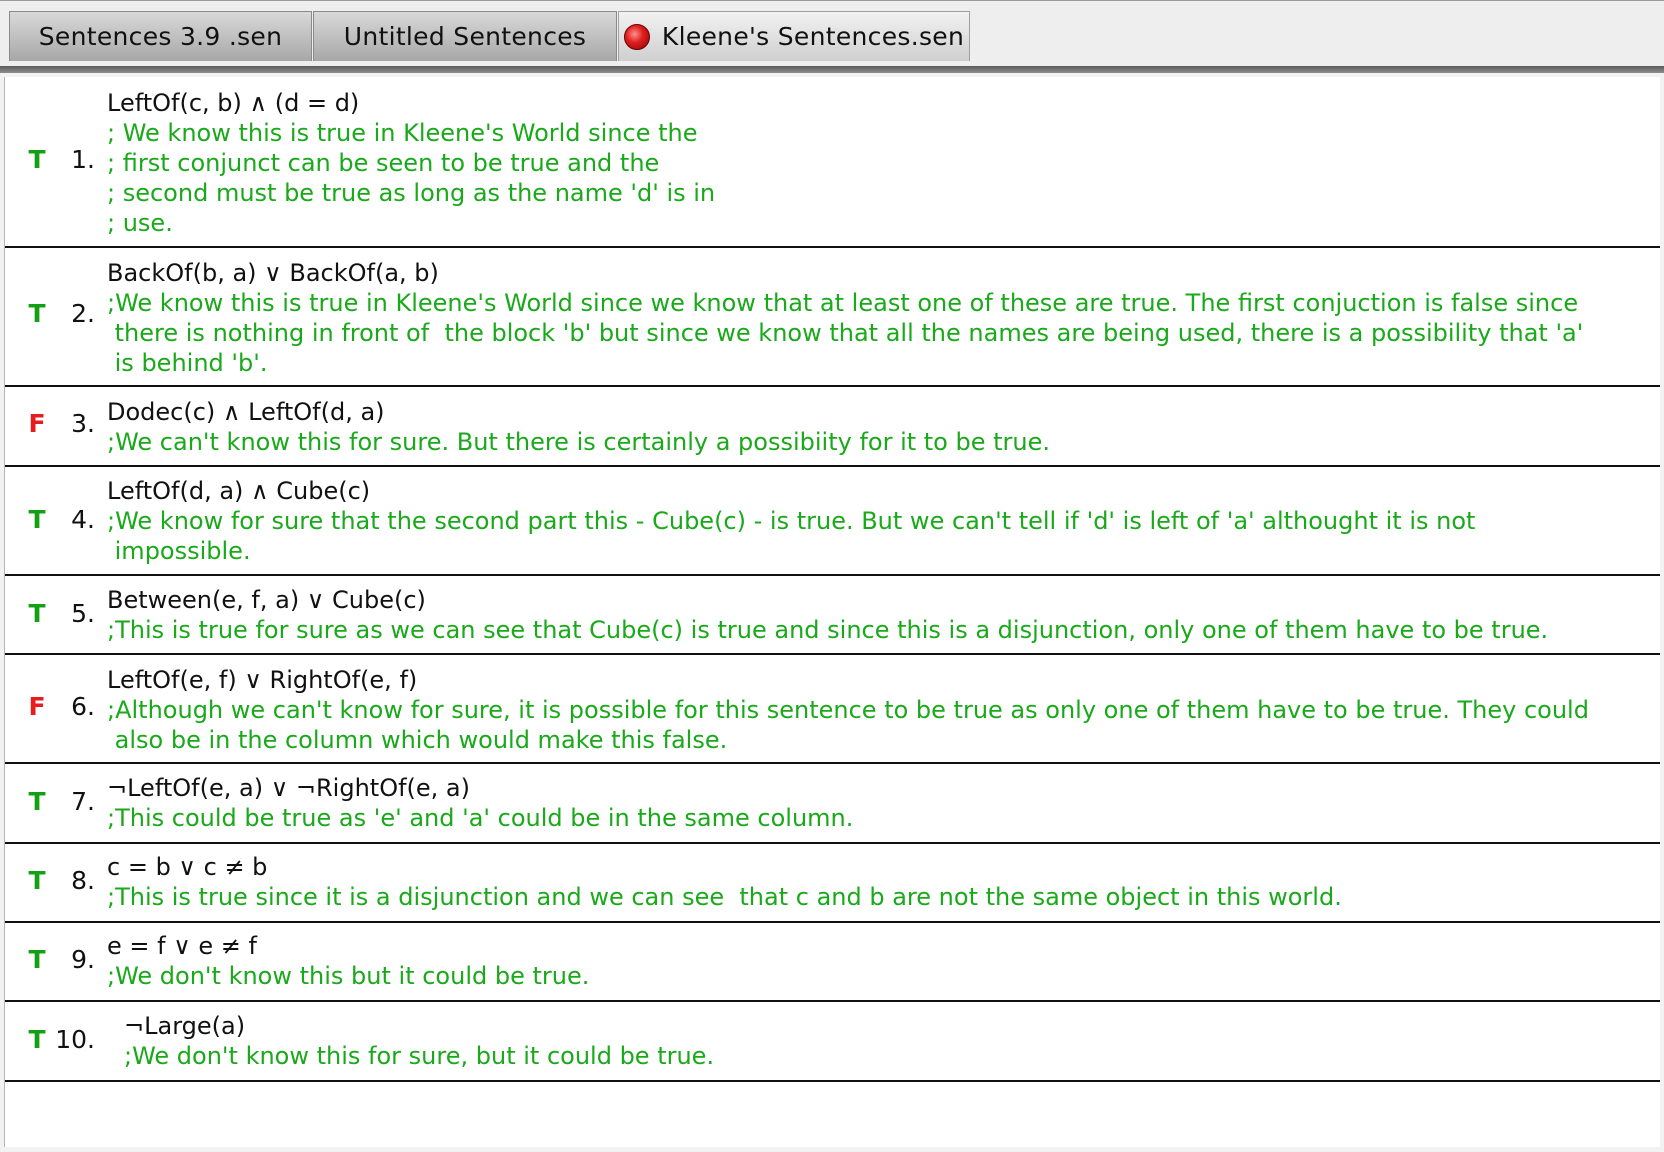 The height and width of the screenshot is (1152, 1664). I want to click on comment-line: impossible., so click(179, 551).